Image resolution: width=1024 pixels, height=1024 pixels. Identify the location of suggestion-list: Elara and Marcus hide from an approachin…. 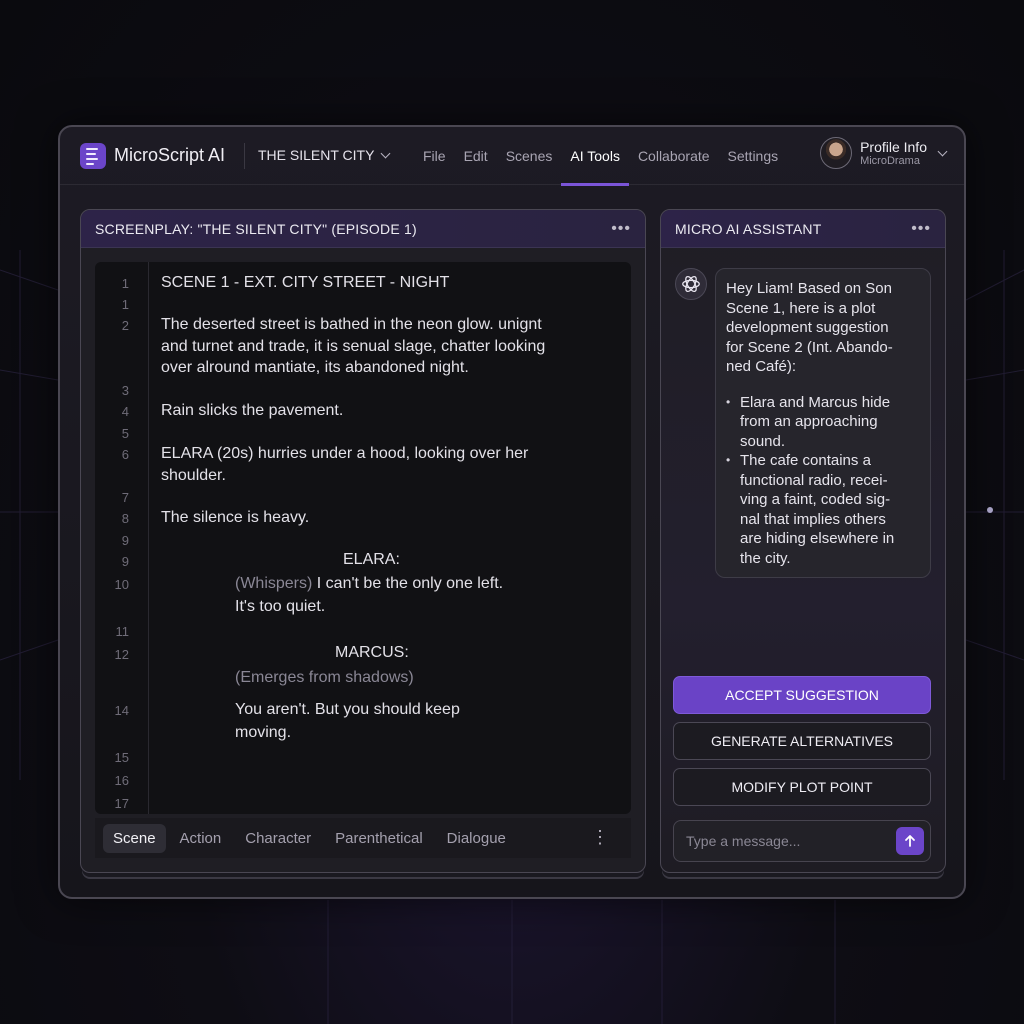
(823, 481).